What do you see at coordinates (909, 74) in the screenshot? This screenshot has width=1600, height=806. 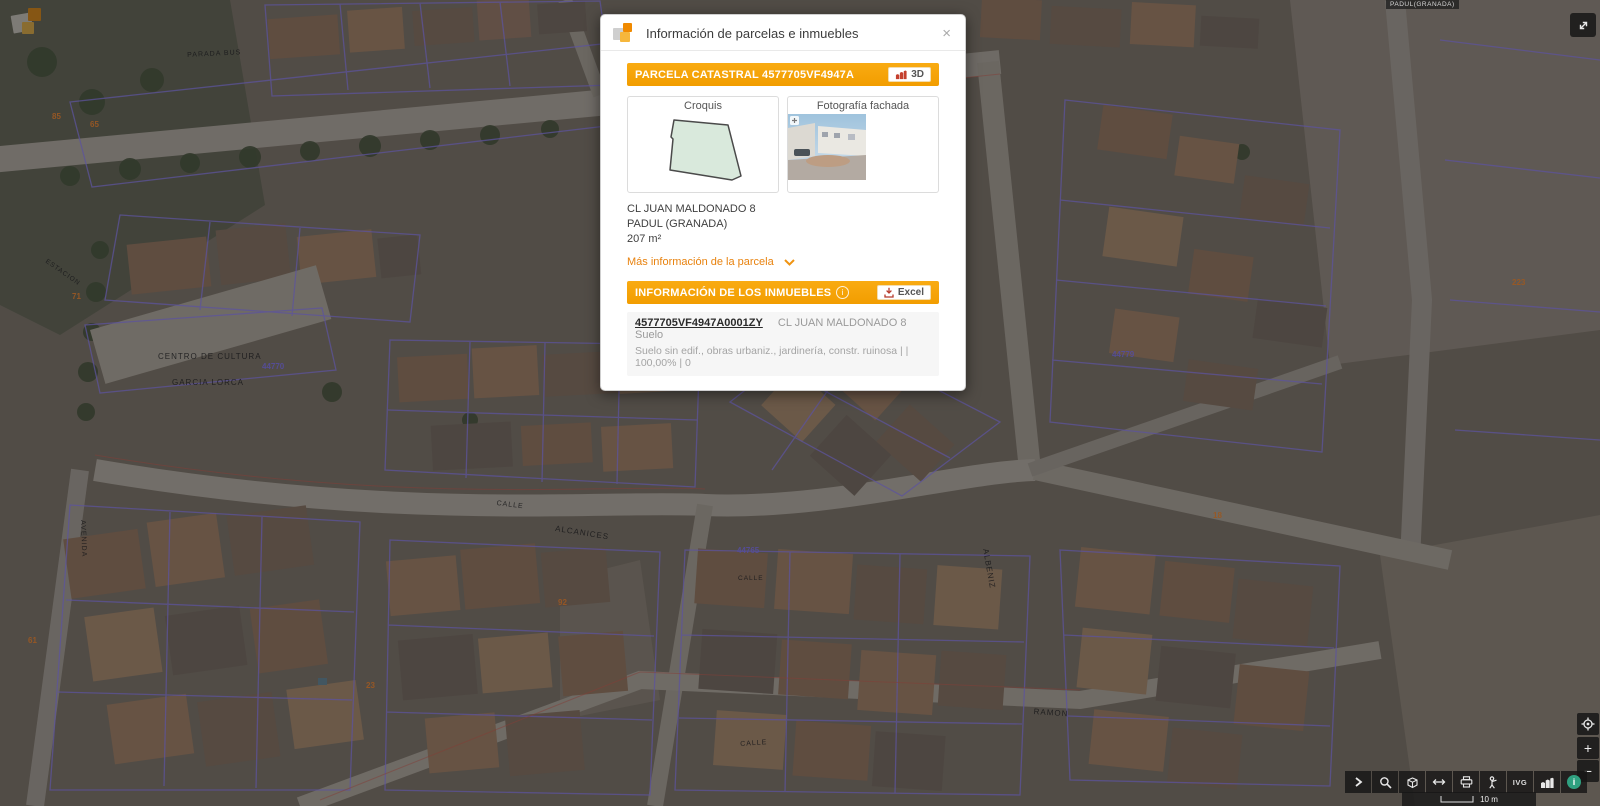 I see `view-3d-button: 3D` at bounding box center [909, 74].